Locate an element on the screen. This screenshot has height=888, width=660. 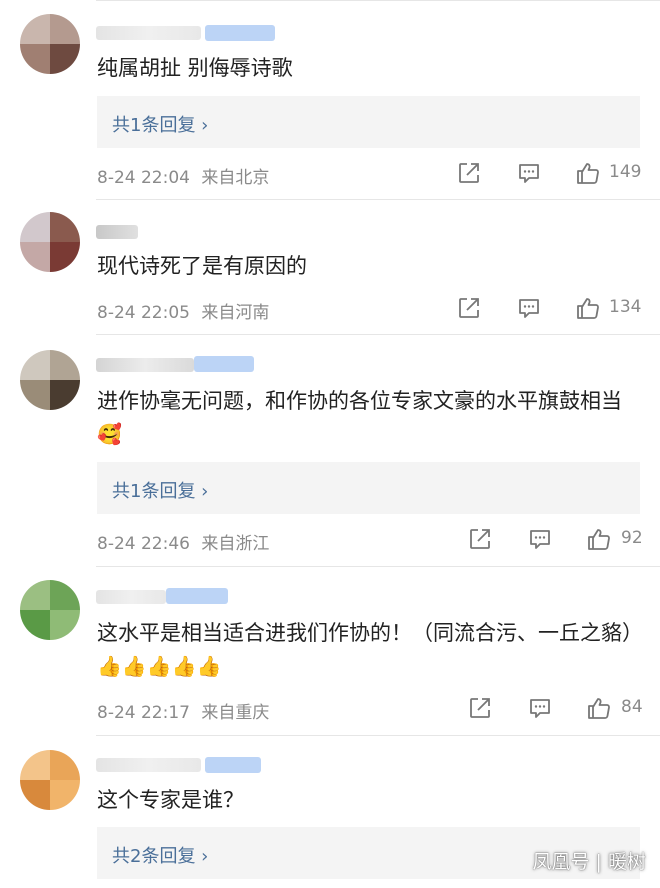
location: 来自北京 is located at coordinates (235, 178).